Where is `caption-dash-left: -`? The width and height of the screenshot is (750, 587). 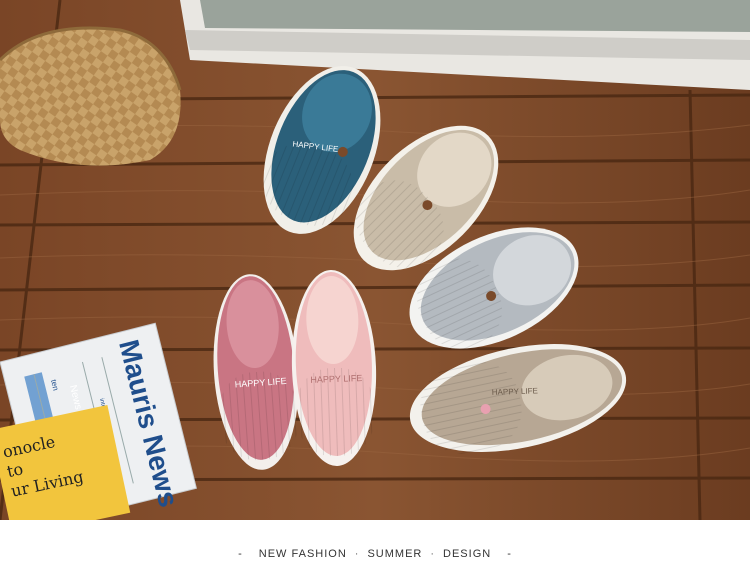
caption-dash-left: - is located at coordinates (240, 553).